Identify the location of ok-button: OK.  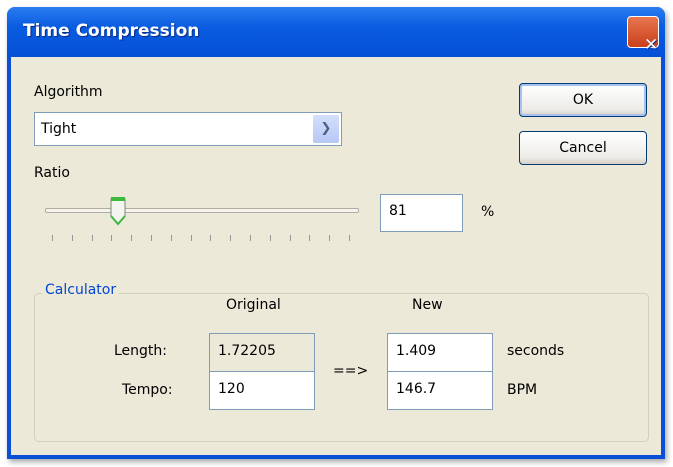
(583, 100).